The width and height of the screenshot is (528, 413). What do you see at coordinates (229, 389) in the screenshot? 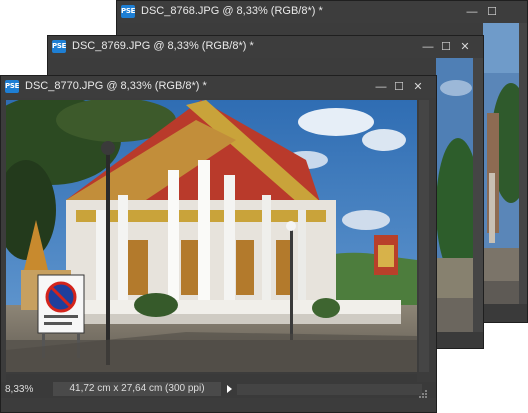
I see `status-menu-arrow-icon` at bounding box center [229, 389].